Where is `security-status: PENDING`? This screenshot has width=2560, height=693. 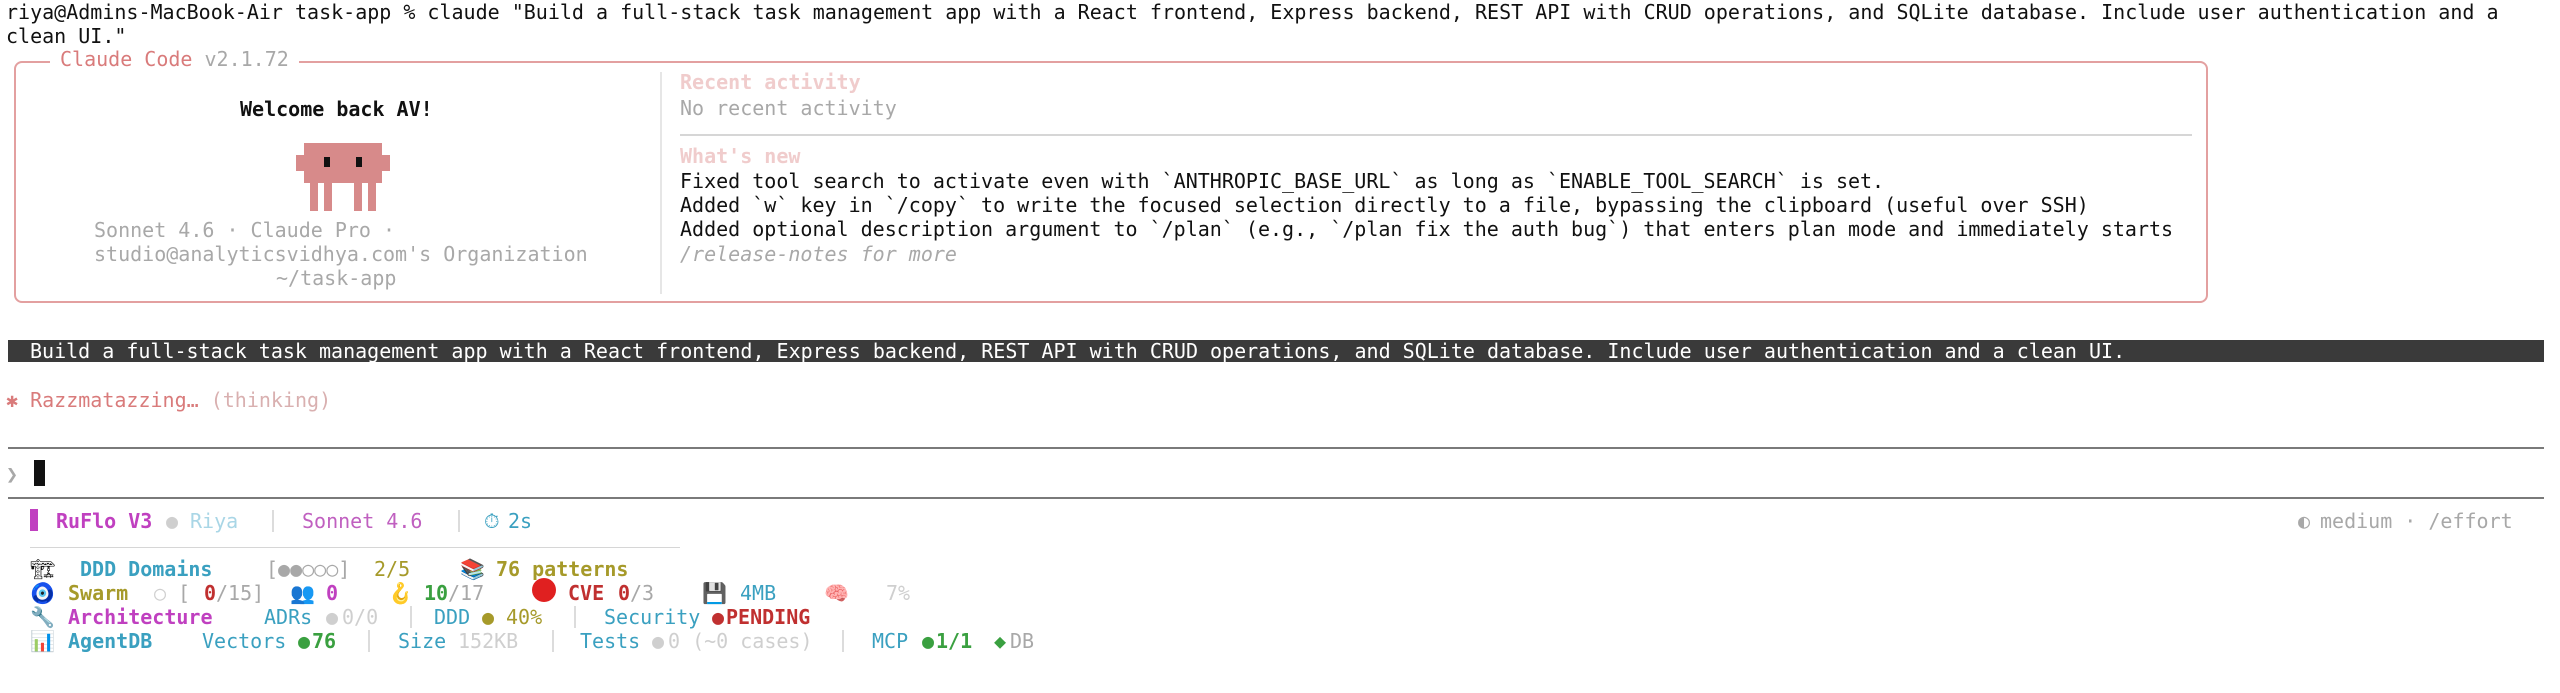
security-status: PENDING is located at coordinates (768, 617).